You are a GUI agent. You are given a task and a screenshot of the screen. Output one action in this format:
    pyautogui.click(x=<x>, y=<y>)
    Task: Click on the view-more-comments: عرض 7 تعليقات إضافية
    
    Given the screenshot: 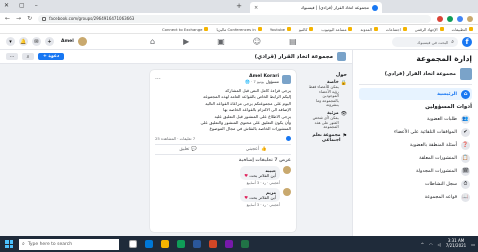 What is the action you would take?
    pyautogui.click(x=223, y=160)
    